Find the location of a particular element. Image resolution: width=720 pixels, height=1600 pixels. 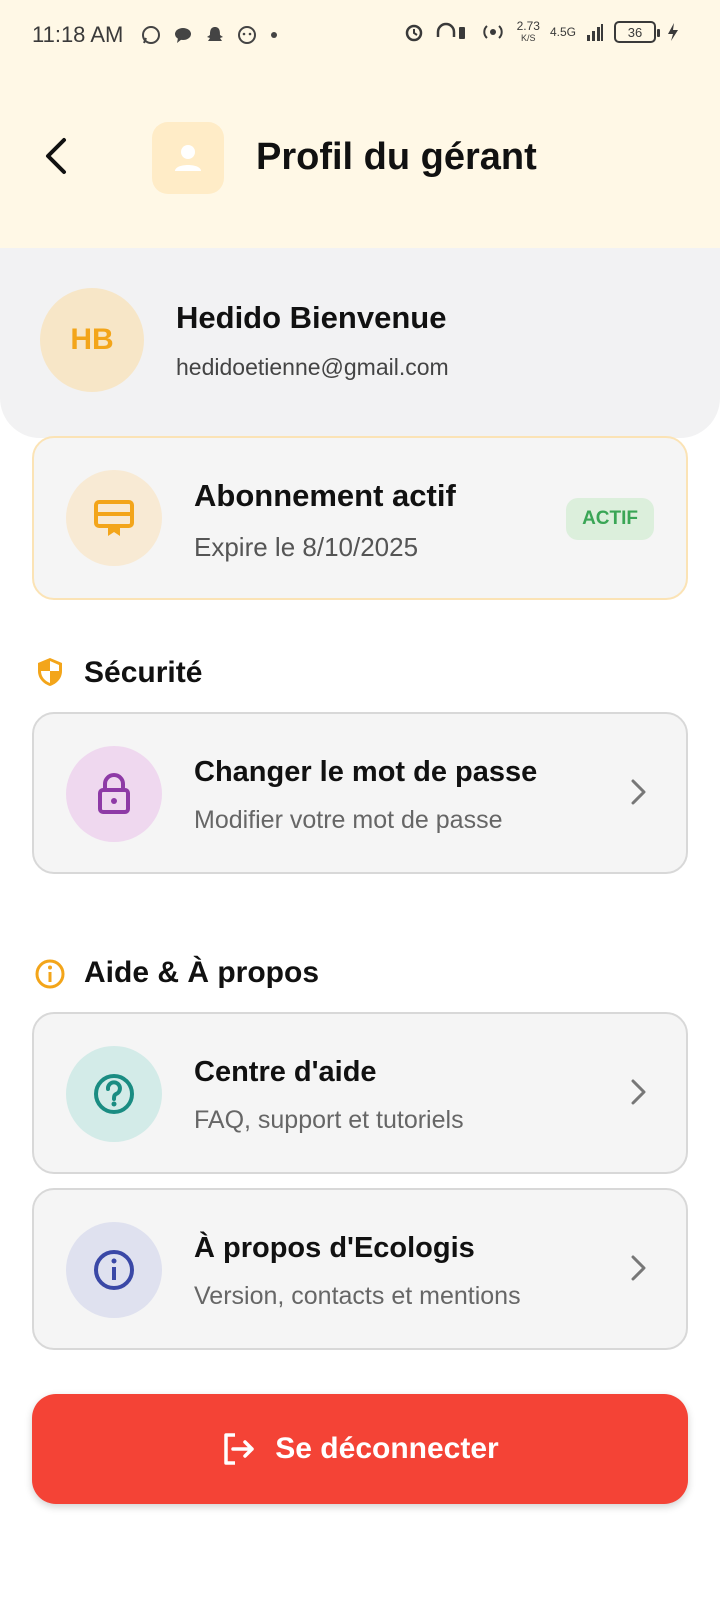

person-icon is located at coordinates (188, 158).